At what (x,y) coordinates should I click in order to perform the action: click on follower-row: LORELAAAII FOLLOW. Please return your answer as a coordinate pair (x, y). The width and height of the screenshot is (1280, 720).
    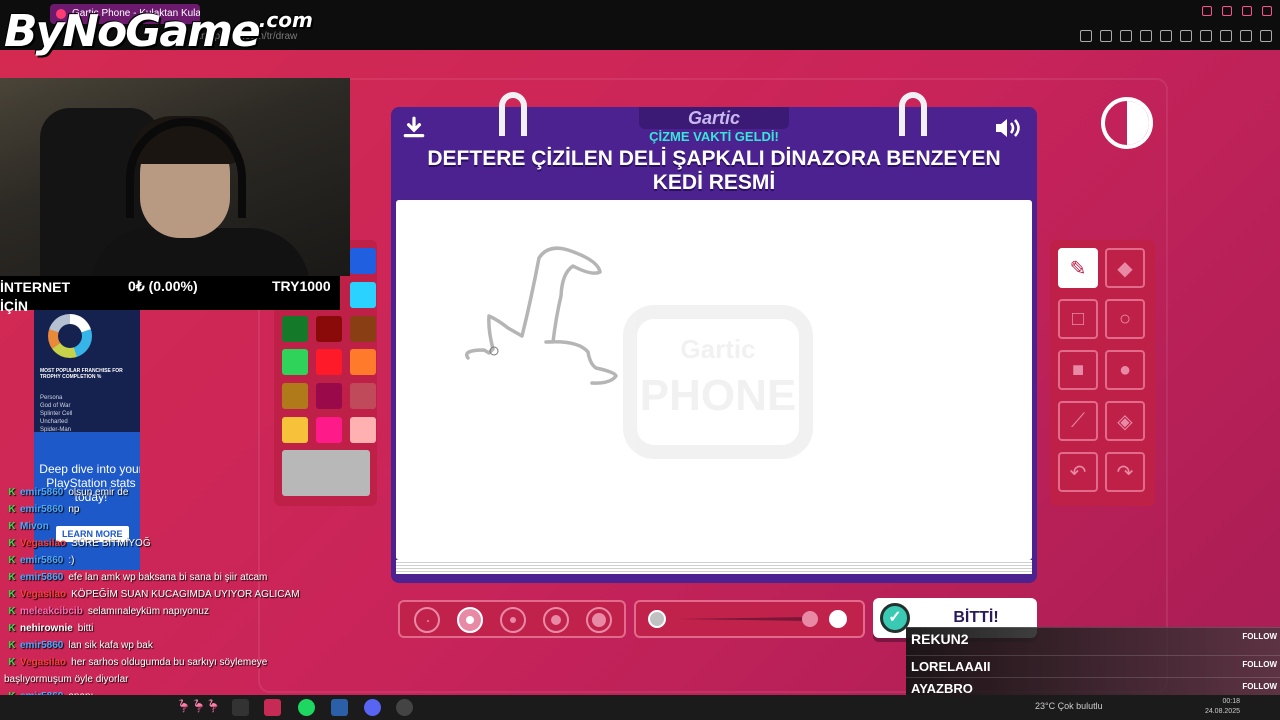
    Looking at the image, I should click on (1093, 666).